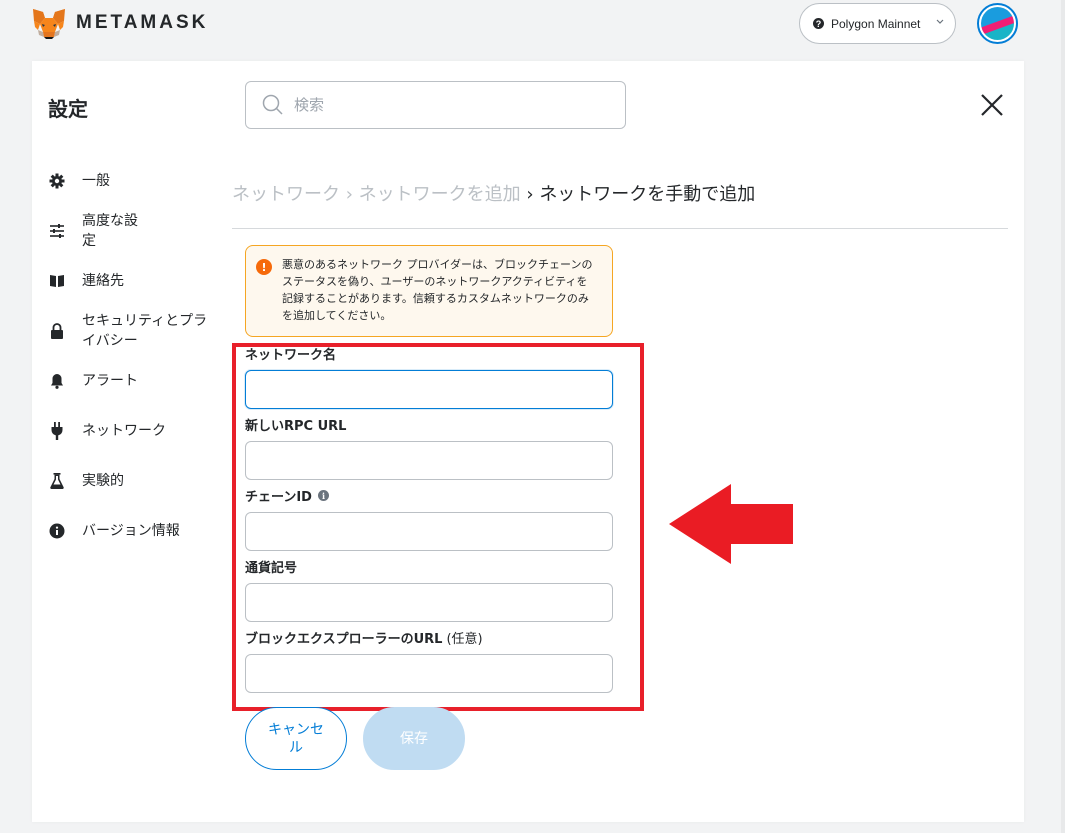 The height and width of the screenshot is (833, 1065). What do you see at coordinates (130, 481) in the screenshot?
I see `sidebar-item-experimental: 実験的` at bounding box center [130, 481].